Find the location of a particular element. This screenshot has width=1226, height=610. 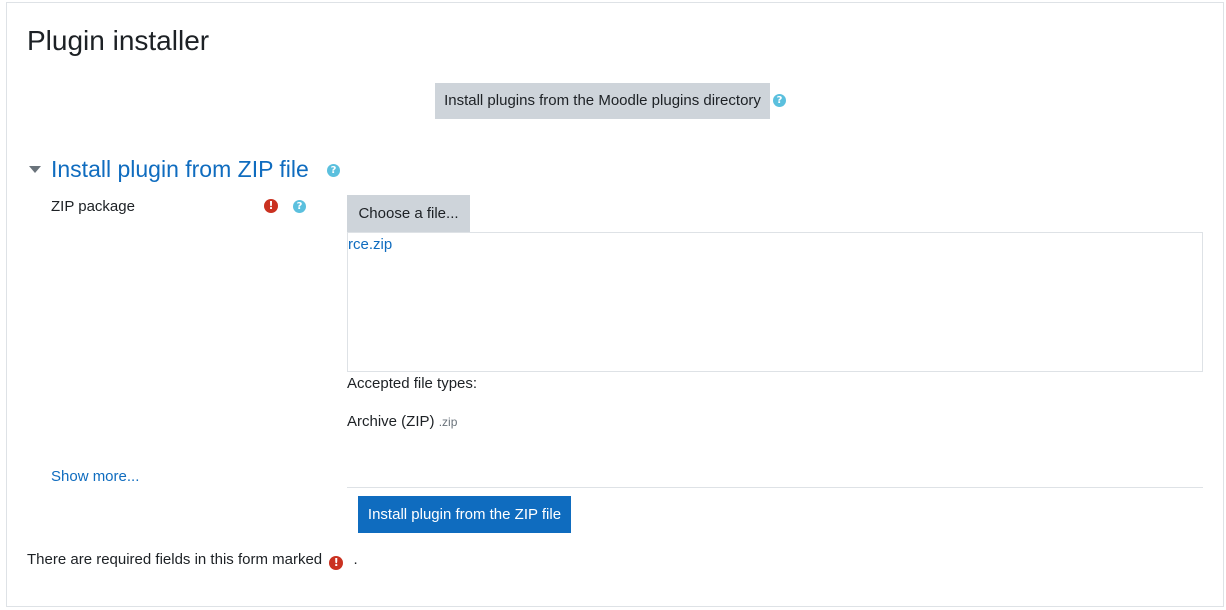

selected-file-link: rce.zip is located at coordinates (370, 245).